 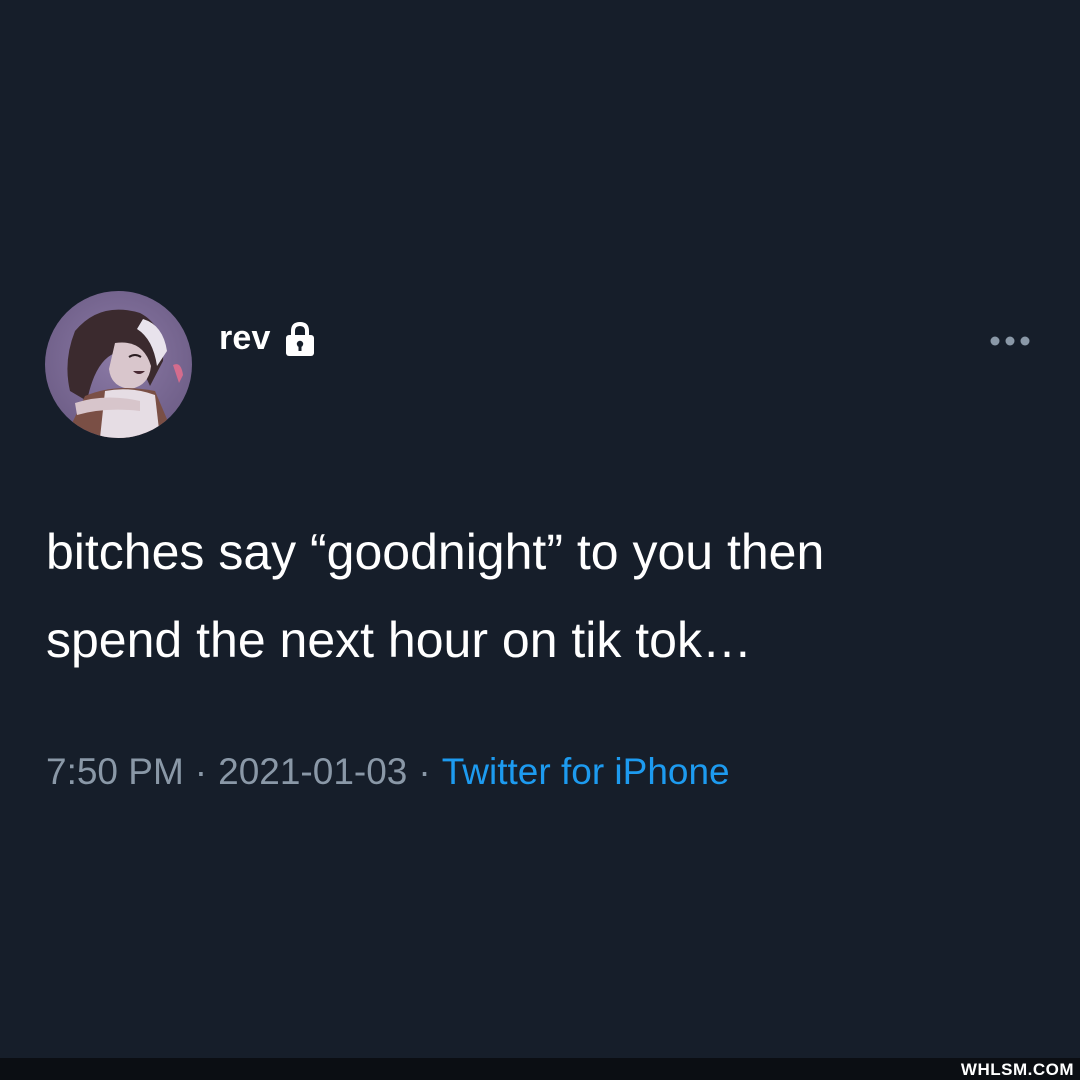 What do you see at coordinates (540, 1069) in the screenshot?
I see `footer-bar` at bounding box center [540, 1069].